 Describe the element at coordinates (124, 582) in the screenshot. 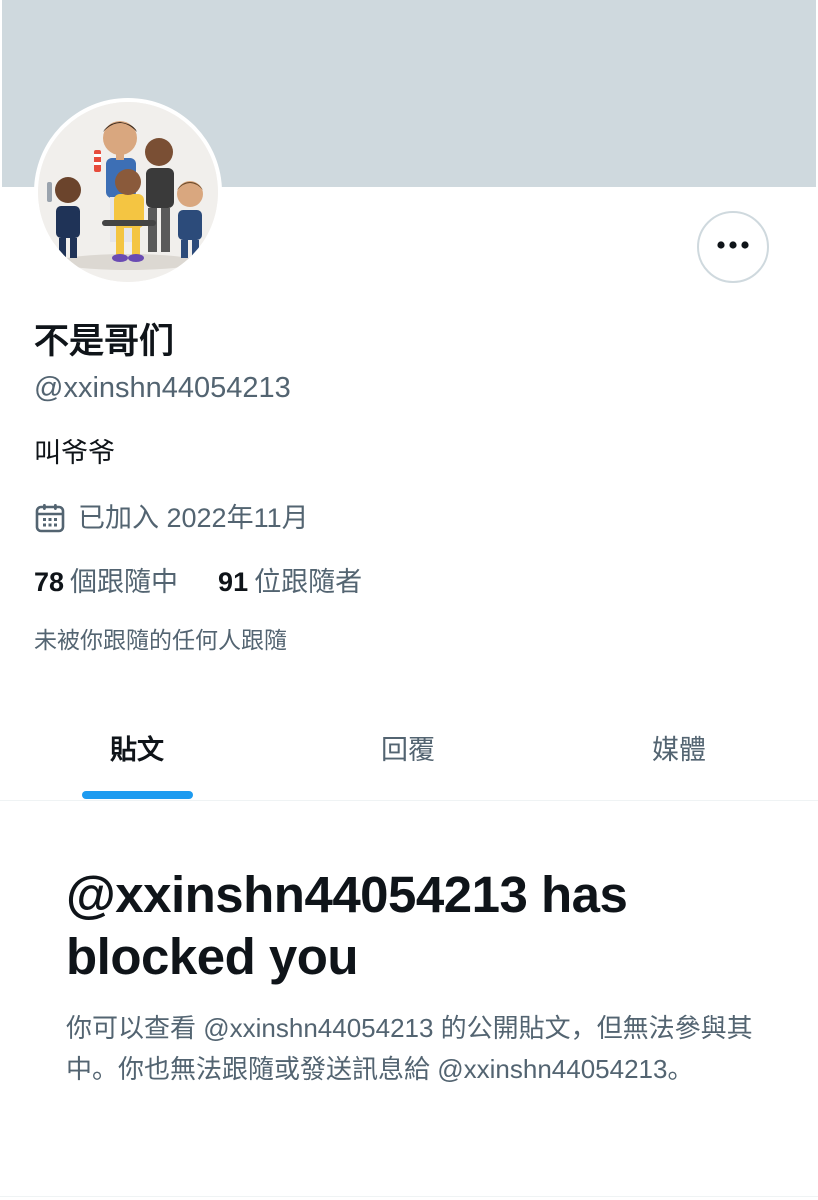

I see `following-label: 個跟隨中` at that location.